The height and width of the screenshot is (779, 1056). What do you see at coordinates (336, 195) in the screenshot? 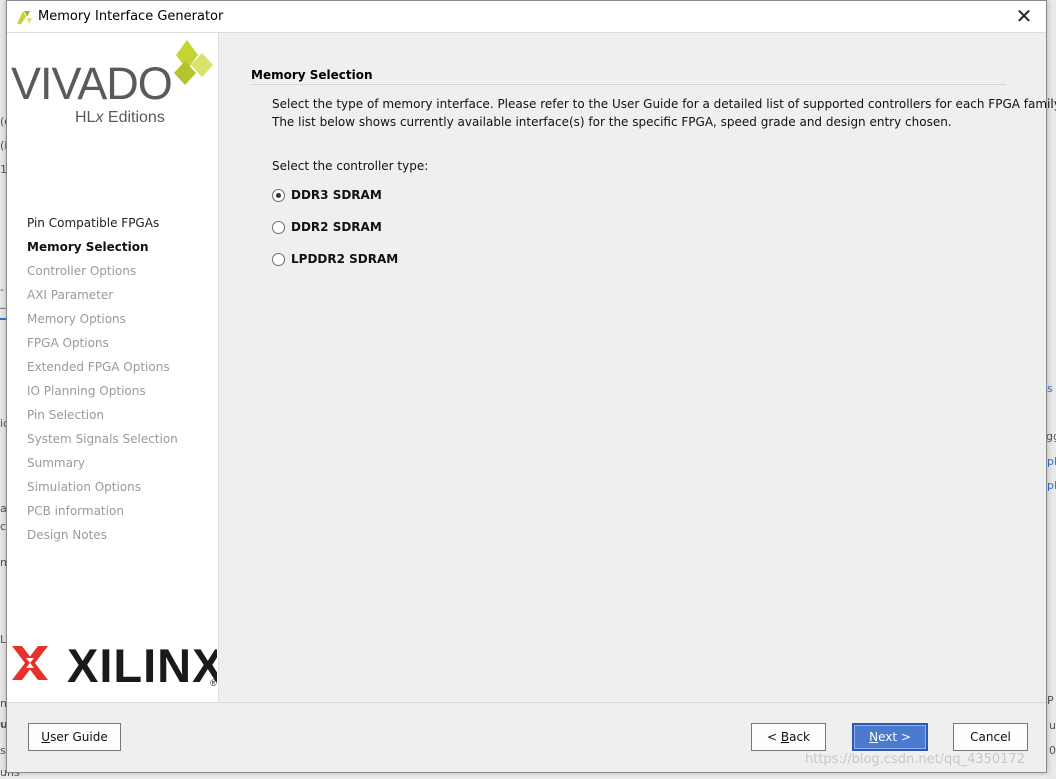
I see `radio-label: DDR3 SDRAM` at bounding box center [336, 195].